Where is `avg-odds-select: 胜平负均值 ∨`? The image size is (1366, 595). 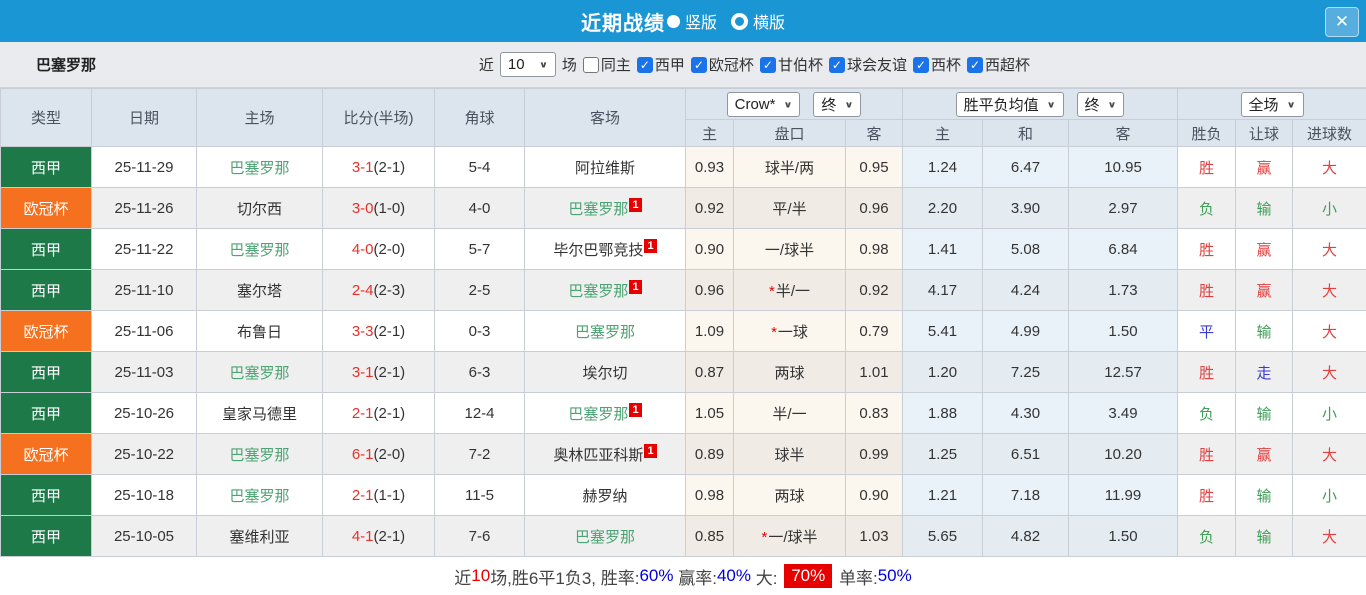
avg-odds-select: 胜平负均值 ∨ is located at coordinates (1010, 104).